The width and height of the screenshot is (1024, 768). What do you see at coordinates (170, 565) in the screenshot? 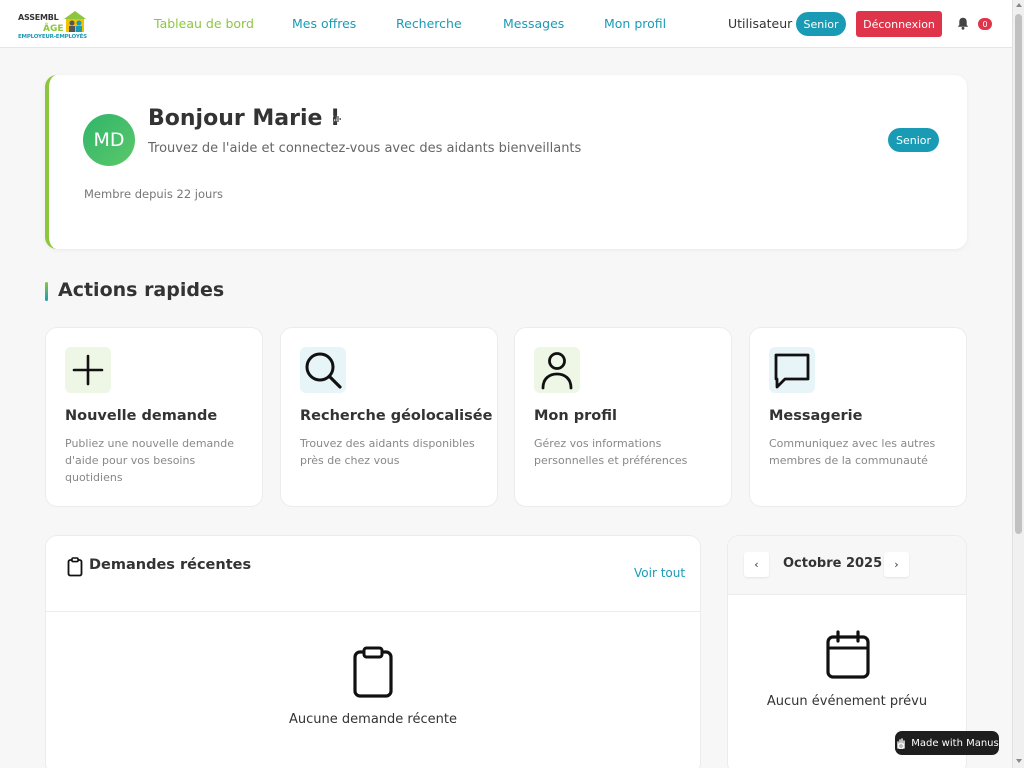
I see `recent-requests-title: Demandes récentes` at bounding box center [170, 565].